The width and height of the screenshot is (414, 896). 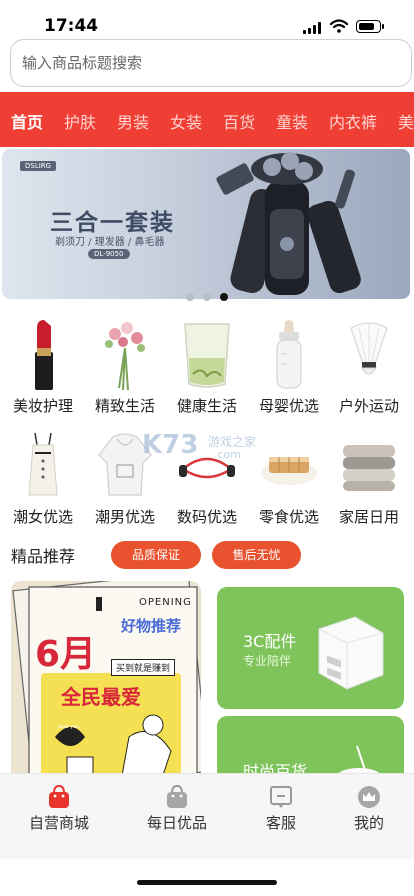 I want to click on tag-quality-guarantee: 品质保证, so click(x=156, y=555).